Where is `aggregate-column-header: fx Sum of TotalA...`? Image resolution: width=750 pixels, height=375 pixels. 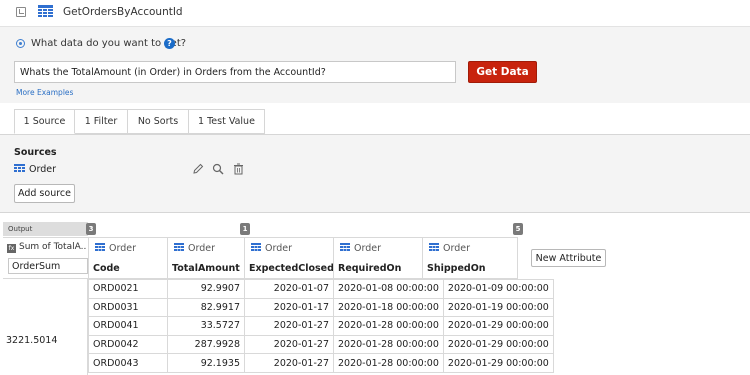 aggregate-column-header: fx Sum of TotalA... is located at coordinates (45, 258).